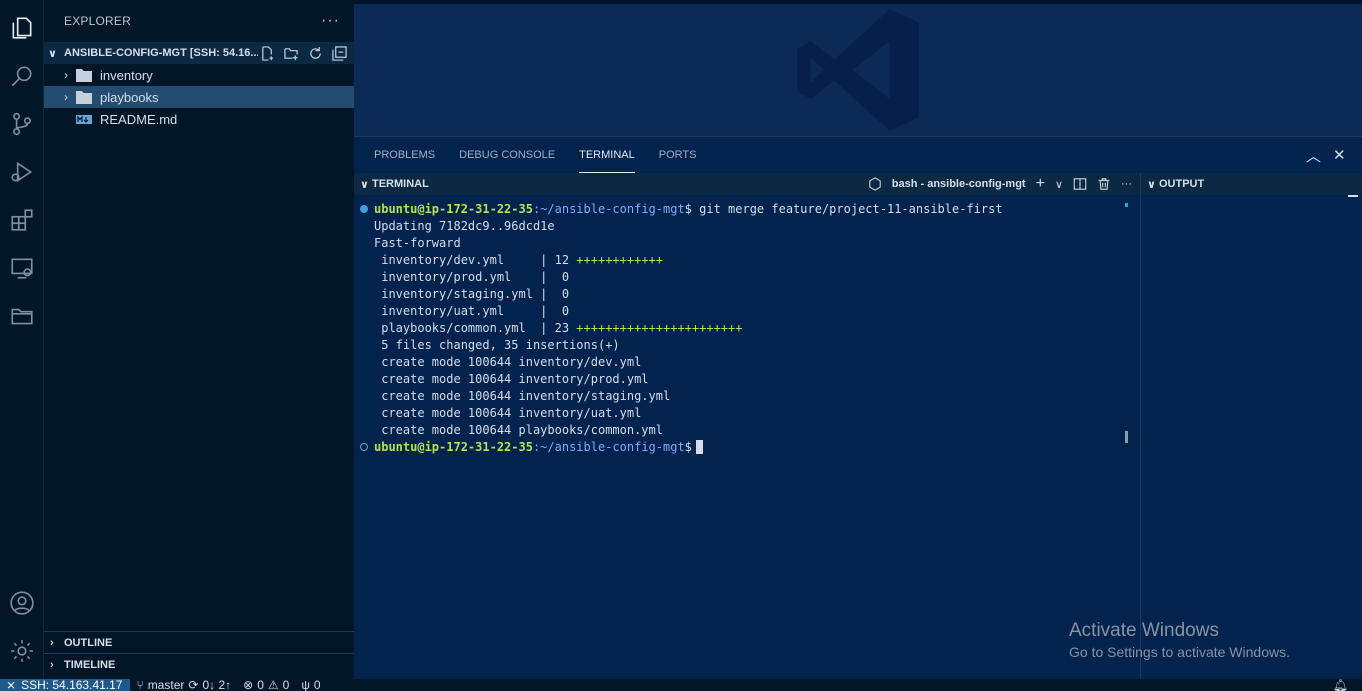  What do you see at coordinates (139, 119) in the screenshot?
I see `tree-item-label: README.md` at bounding box center [139, 119].